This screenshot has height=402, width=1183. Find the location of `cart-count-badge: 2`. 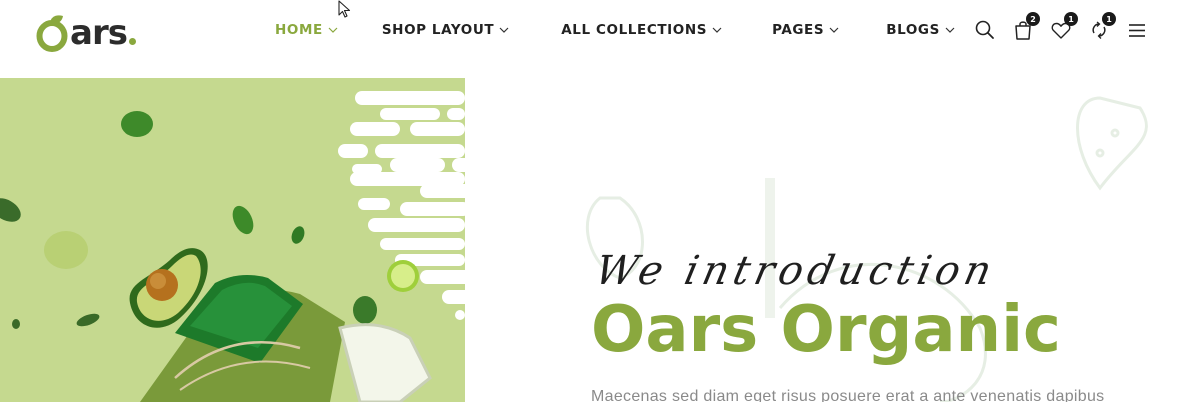

cart-count-badge: 2 is located at coordinates (1033, 19).